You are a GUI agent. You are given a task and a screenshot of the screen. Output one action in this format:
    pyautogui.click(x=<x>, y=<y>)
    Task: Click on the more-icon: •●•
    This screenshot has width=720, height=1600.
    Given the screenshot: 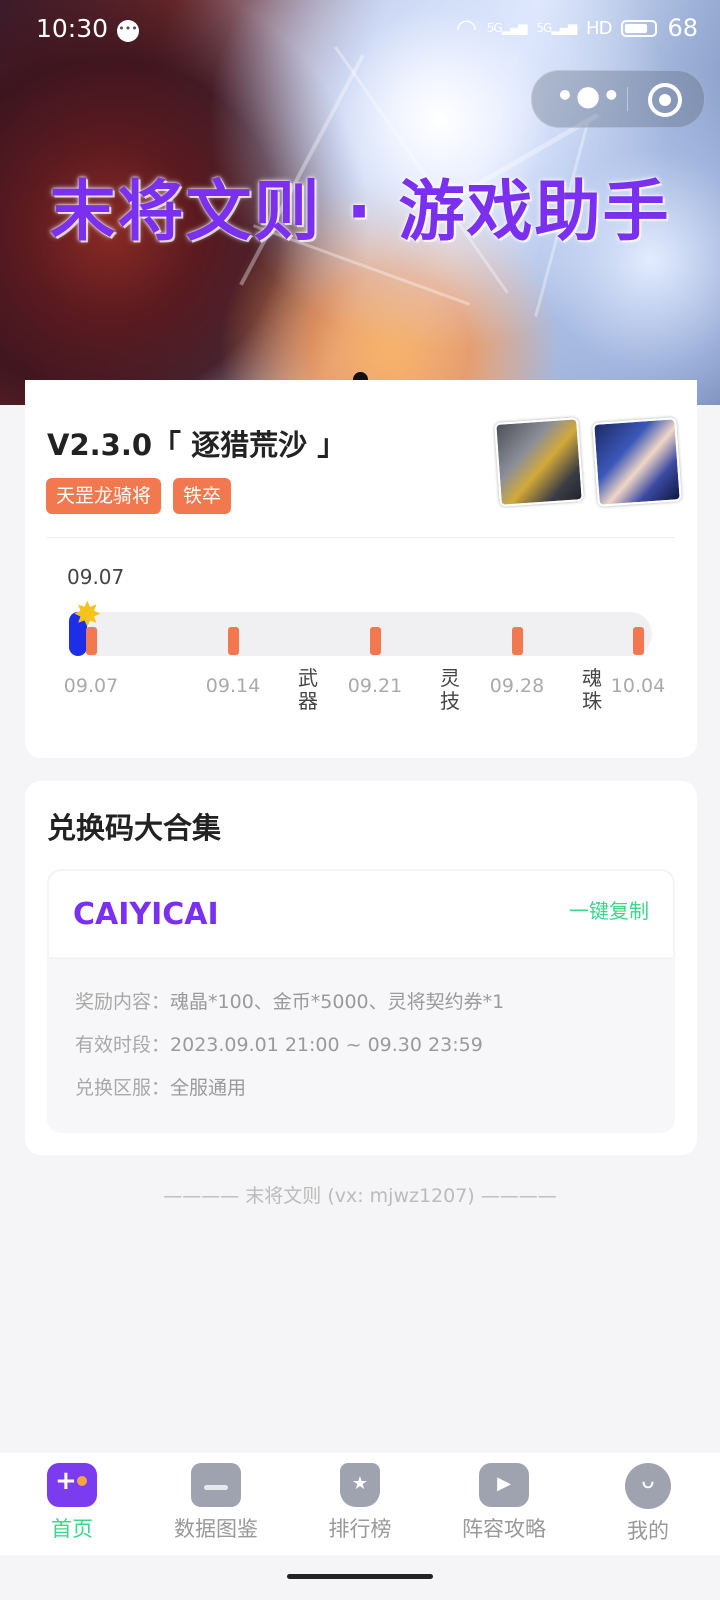 What is the action you would take?
    pyautogui.click(x=588, y=96)
    